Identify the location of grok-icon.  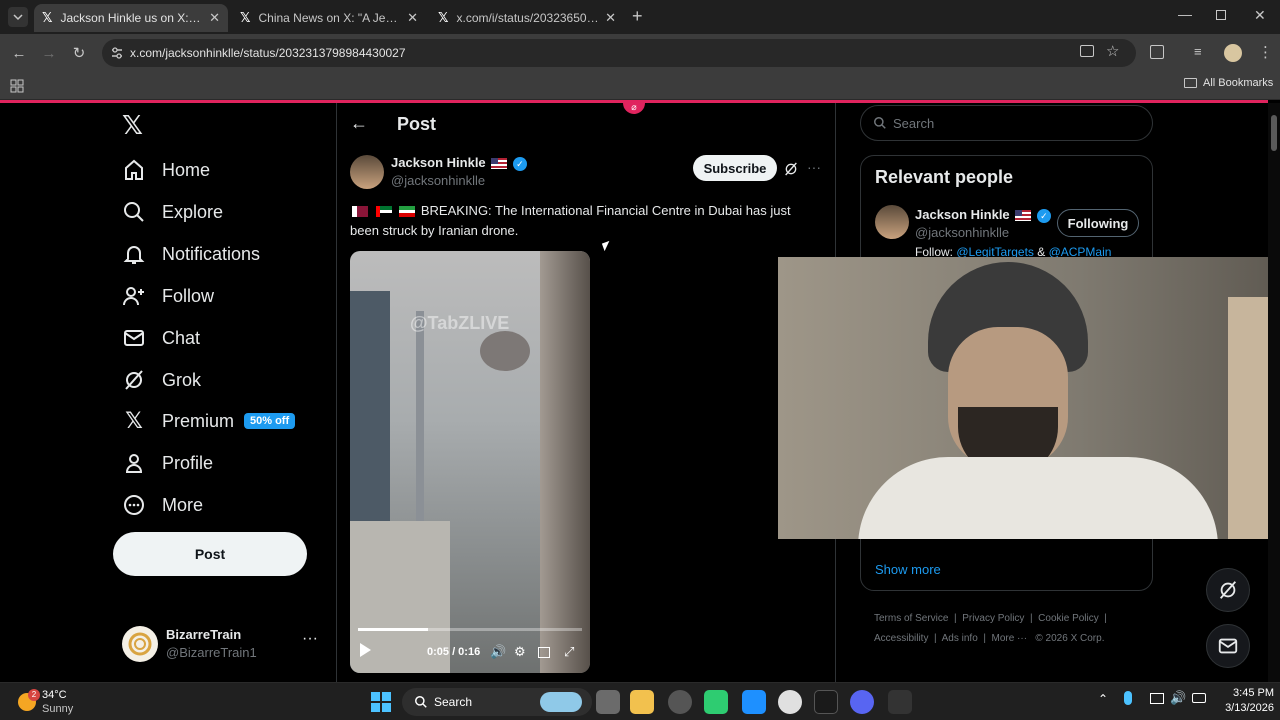
(791, 169).